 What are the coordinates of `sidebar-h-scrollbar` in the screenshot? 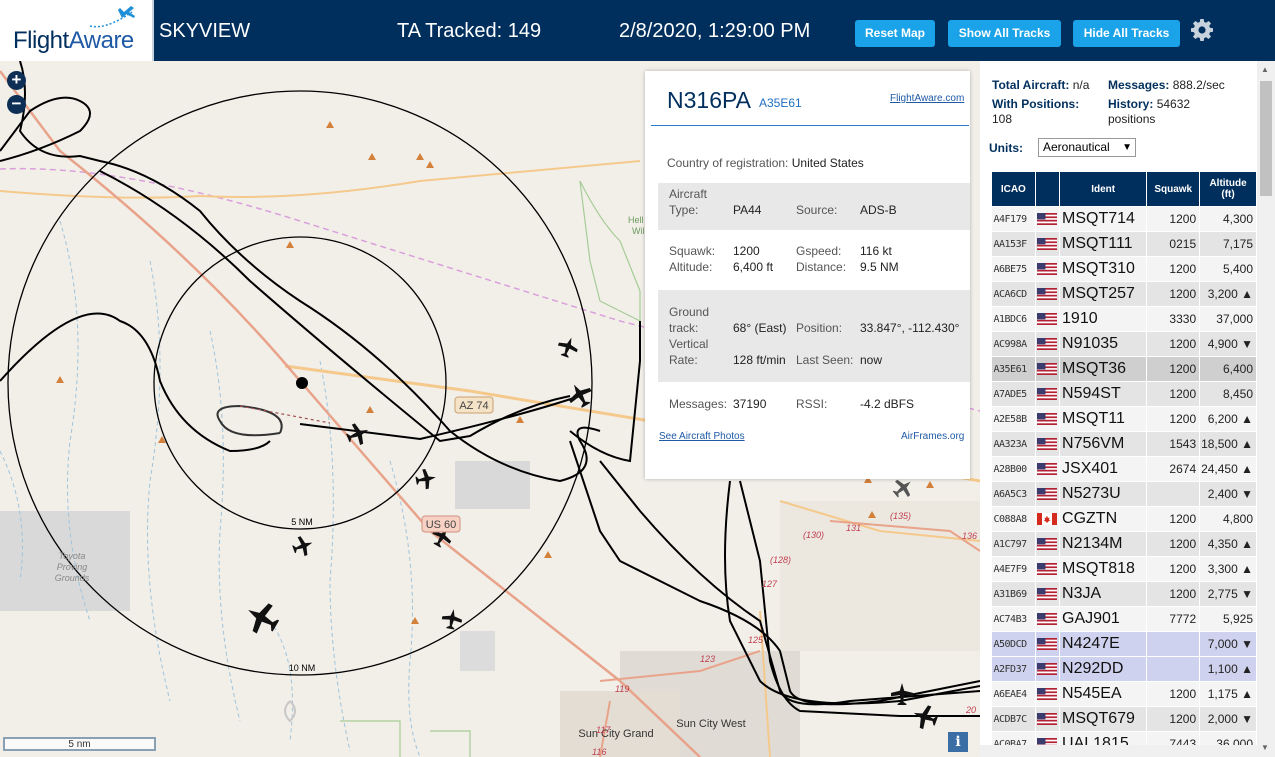 It's located at (1118, 751).